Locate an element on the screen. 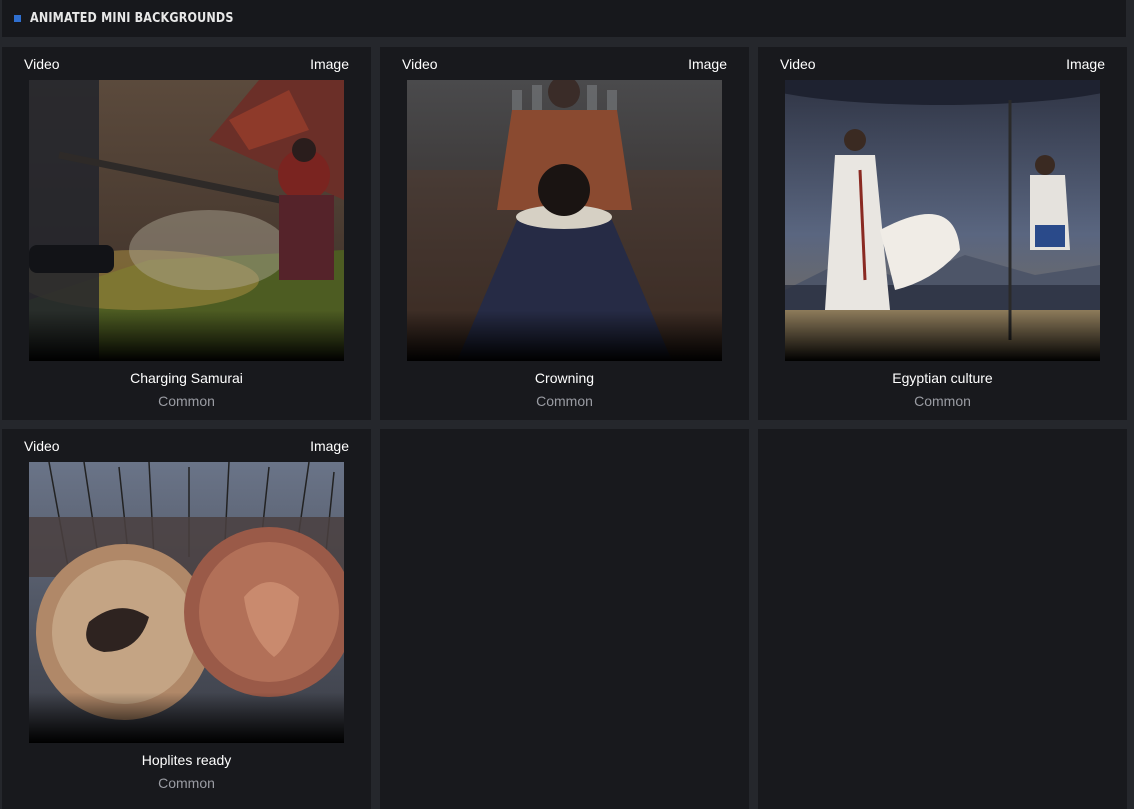  background-name: Egyptian culture is located at coordinates (942, 378).